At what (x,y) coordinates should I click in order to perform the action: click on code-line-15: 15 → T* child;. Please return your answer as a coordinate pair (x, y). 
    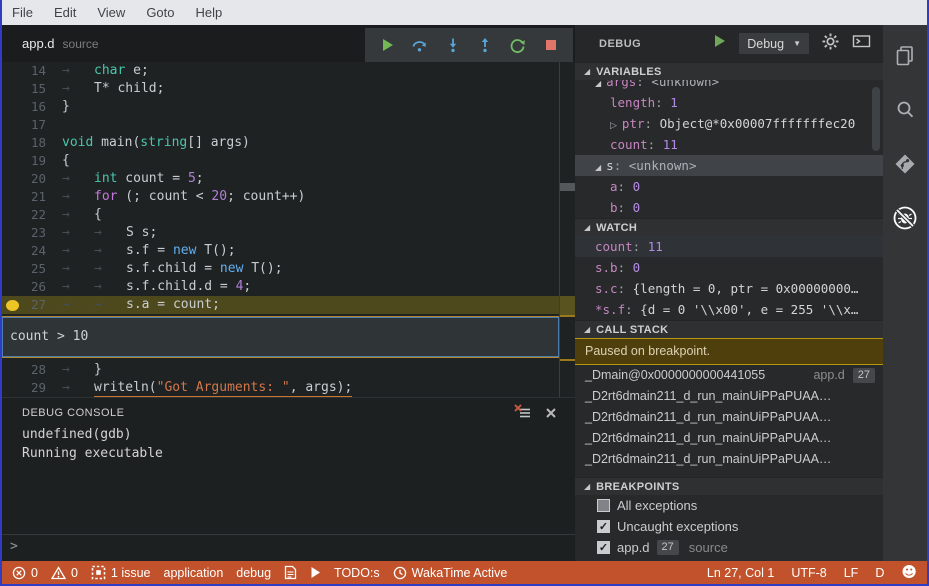
    Looking at the image, I should click on (280, 89).